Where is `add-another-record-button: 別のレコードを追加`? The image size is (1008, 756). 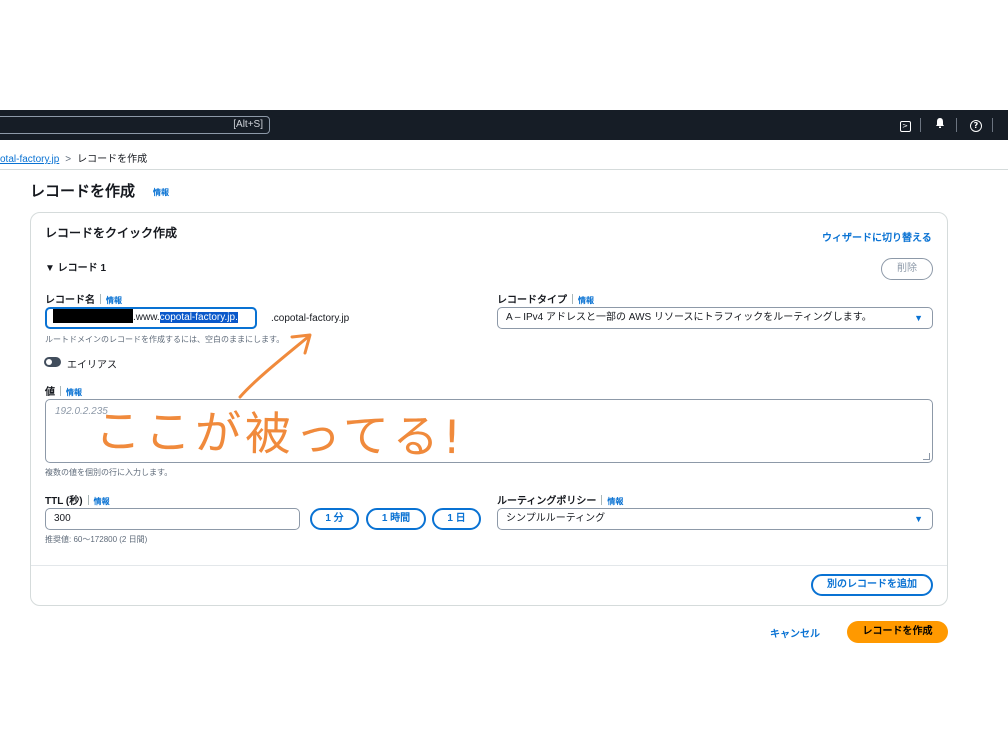 add-another-record-button: 別のレコードを追加 is located at coordinates (872, 585).